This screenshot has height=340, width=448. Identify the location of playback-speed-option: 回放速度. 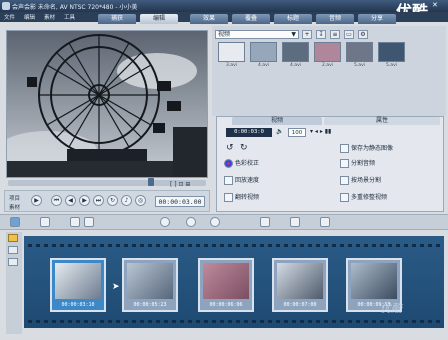
(241, 180).